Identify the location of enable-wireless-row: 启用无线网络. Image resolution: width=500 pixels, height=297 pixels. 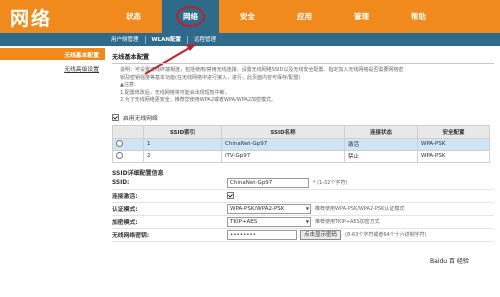
(303, 117).